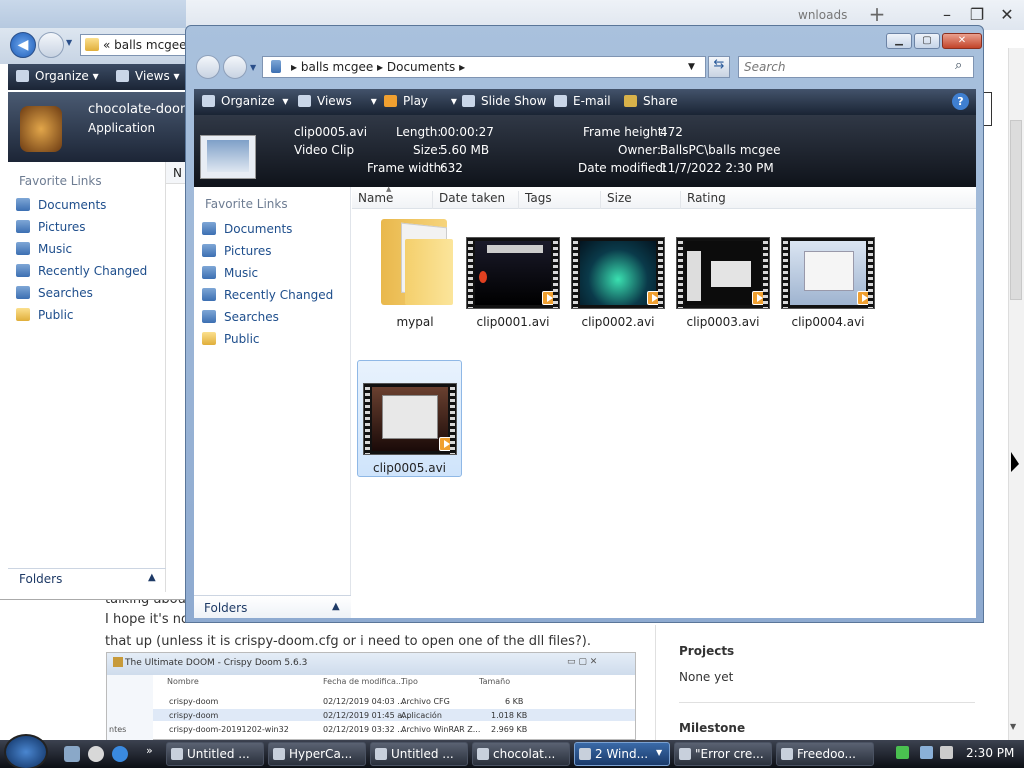  What do you see at coordinates (958, 65) in the screenshot?
I see `search-icon: ⌕` at bounding box center [958, 65].